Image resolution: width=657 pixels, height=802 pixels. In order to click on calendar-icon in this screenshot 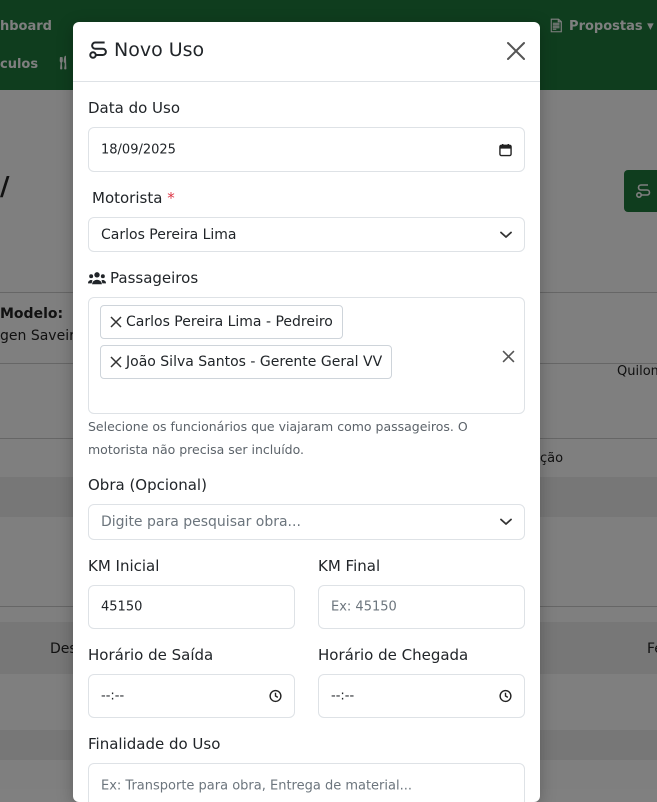, I will do `click(505, 149)`.